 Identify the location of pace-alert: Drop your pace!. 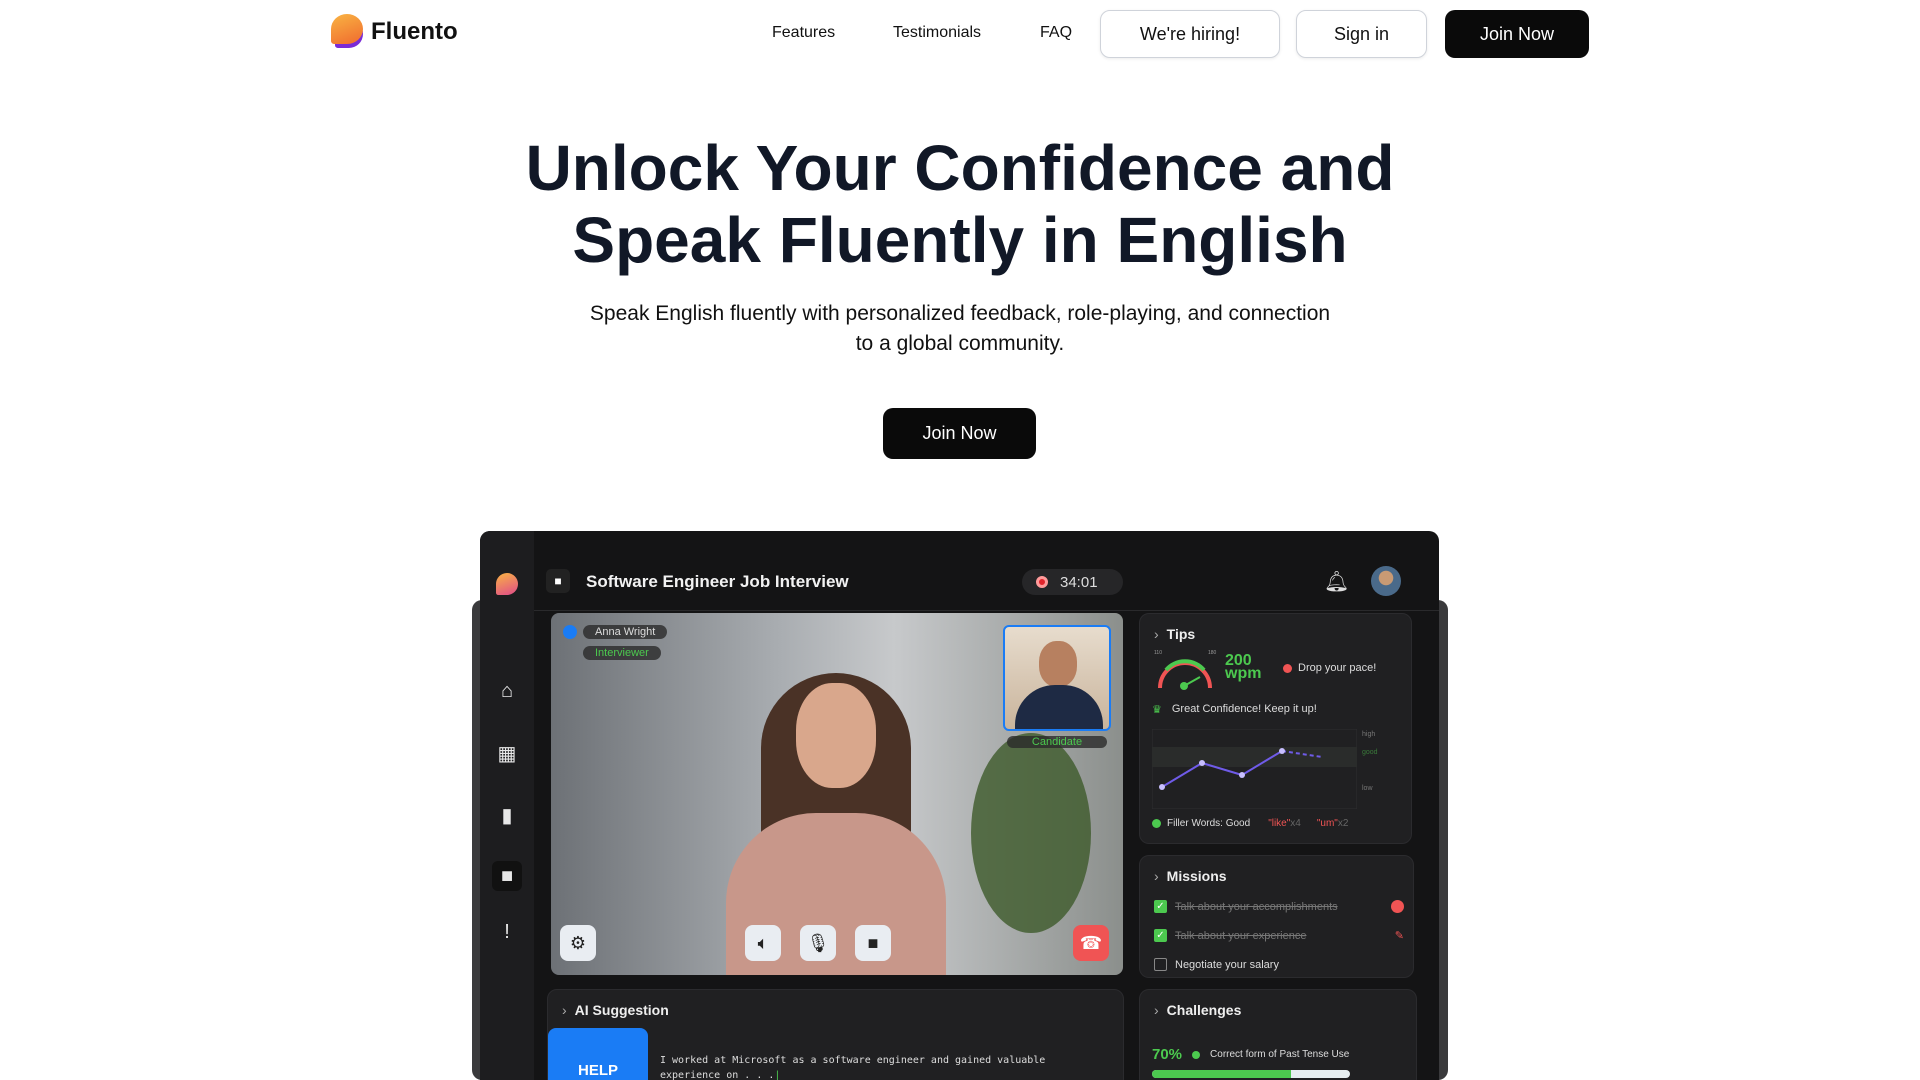
(1329, 668).